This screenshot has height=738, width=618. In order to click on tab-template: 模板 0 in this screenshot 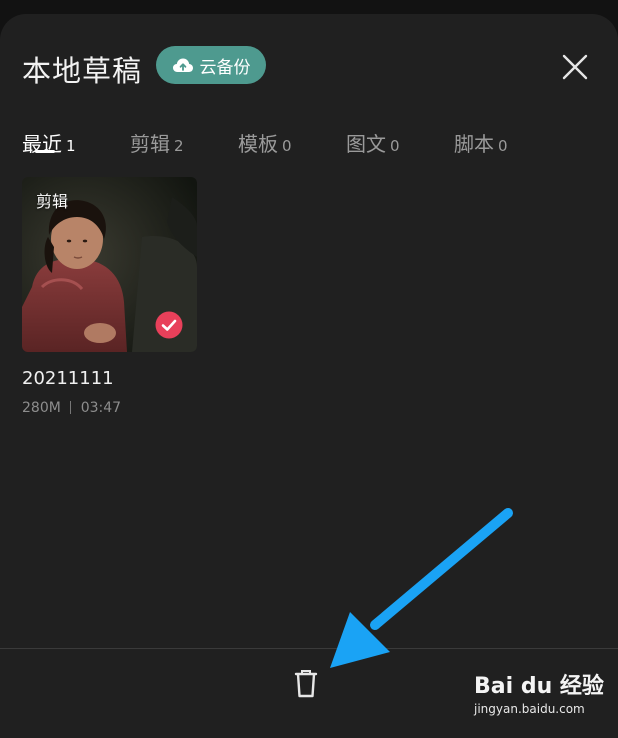, I will do `click(265, 148)`.